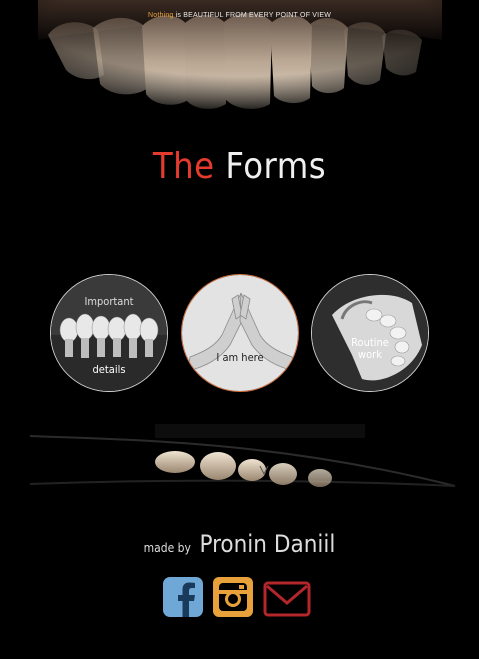 This screenshot has height=659, width=479. I want to click on credit: made by Pronin Daniil, so click(239, 544).